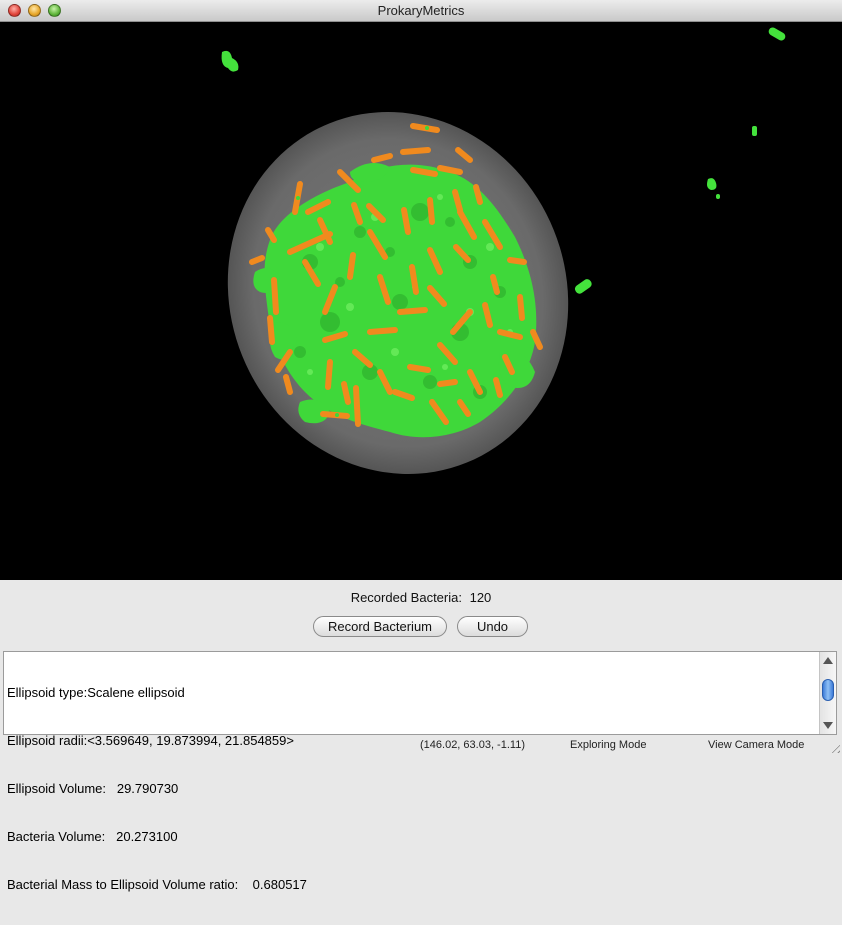  I want to click on status-coordinates: (146.02, 63.03, -1.11), so click(472, 745).